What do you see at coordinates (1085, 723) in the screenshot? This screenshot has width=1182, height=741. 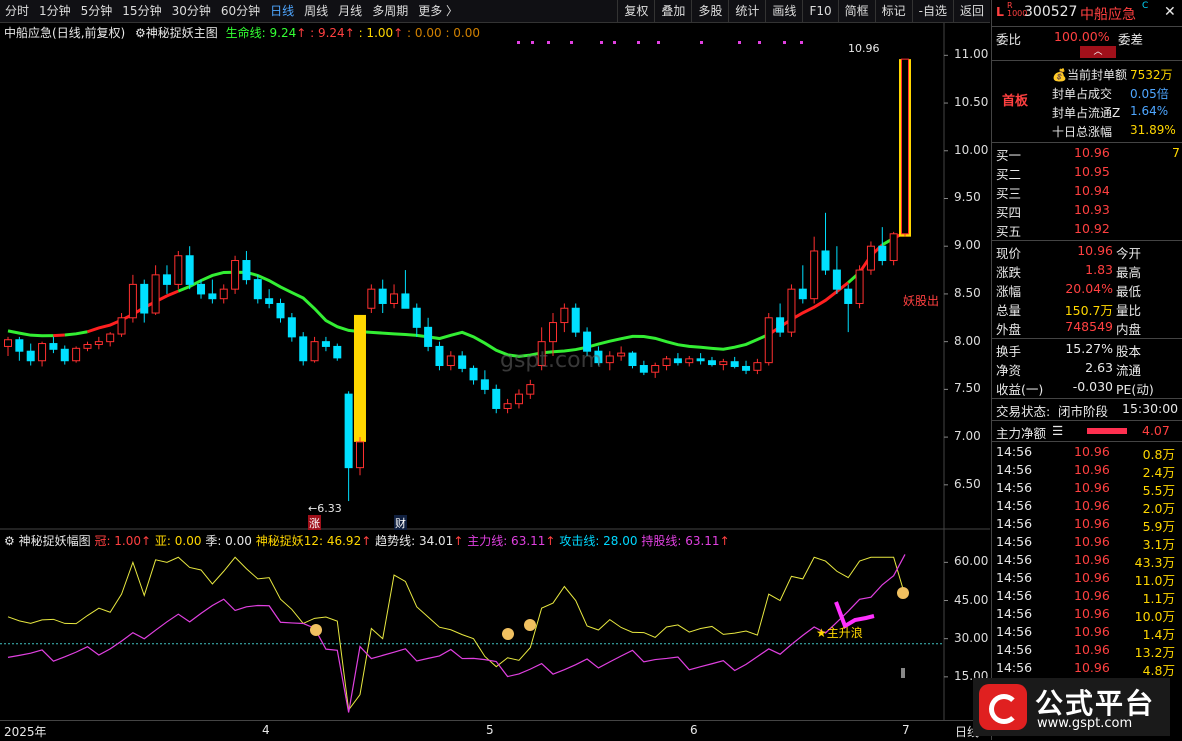 I see `logo-url: www.gspt.com` at bounding box center [1085, 723].